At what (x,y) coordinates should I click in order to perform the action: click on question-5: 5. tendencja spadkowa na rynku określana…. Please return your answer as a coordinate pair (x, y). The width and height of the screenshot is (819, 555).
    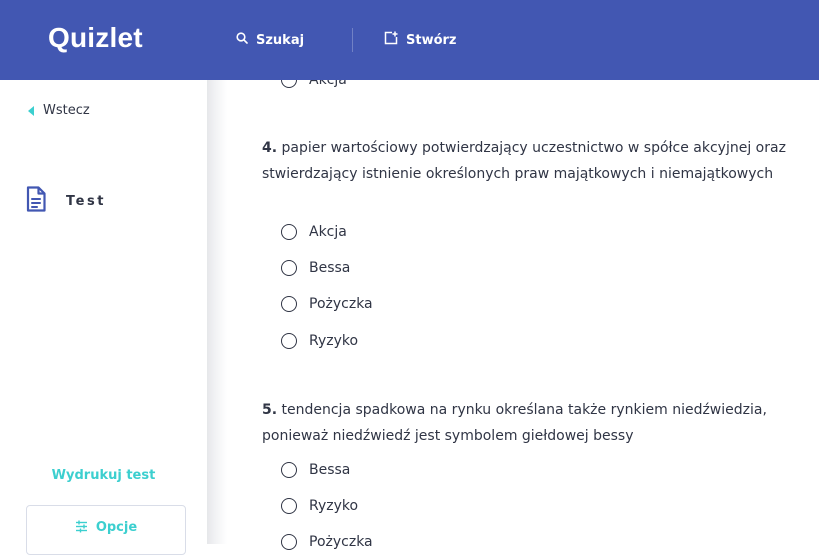
    Looking at the image, I should click on (532, 423).